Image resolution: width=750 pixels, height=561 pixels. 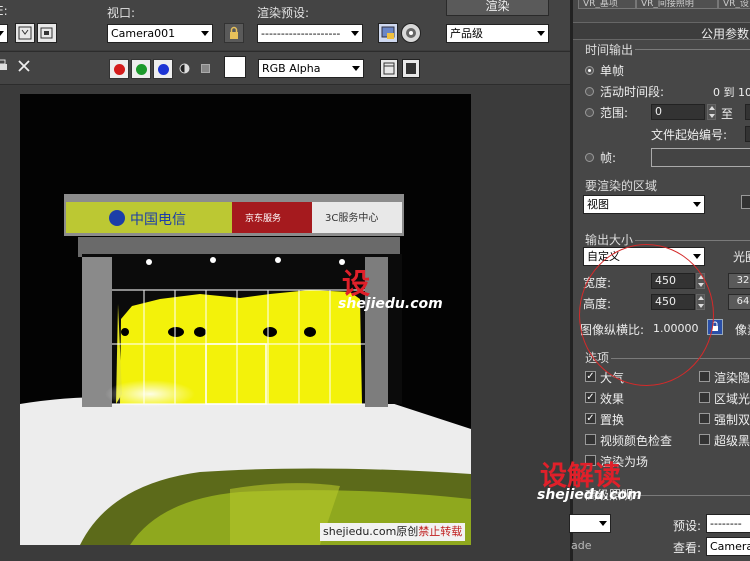 I want to click on frames-radio, so click(x=589, y=157).